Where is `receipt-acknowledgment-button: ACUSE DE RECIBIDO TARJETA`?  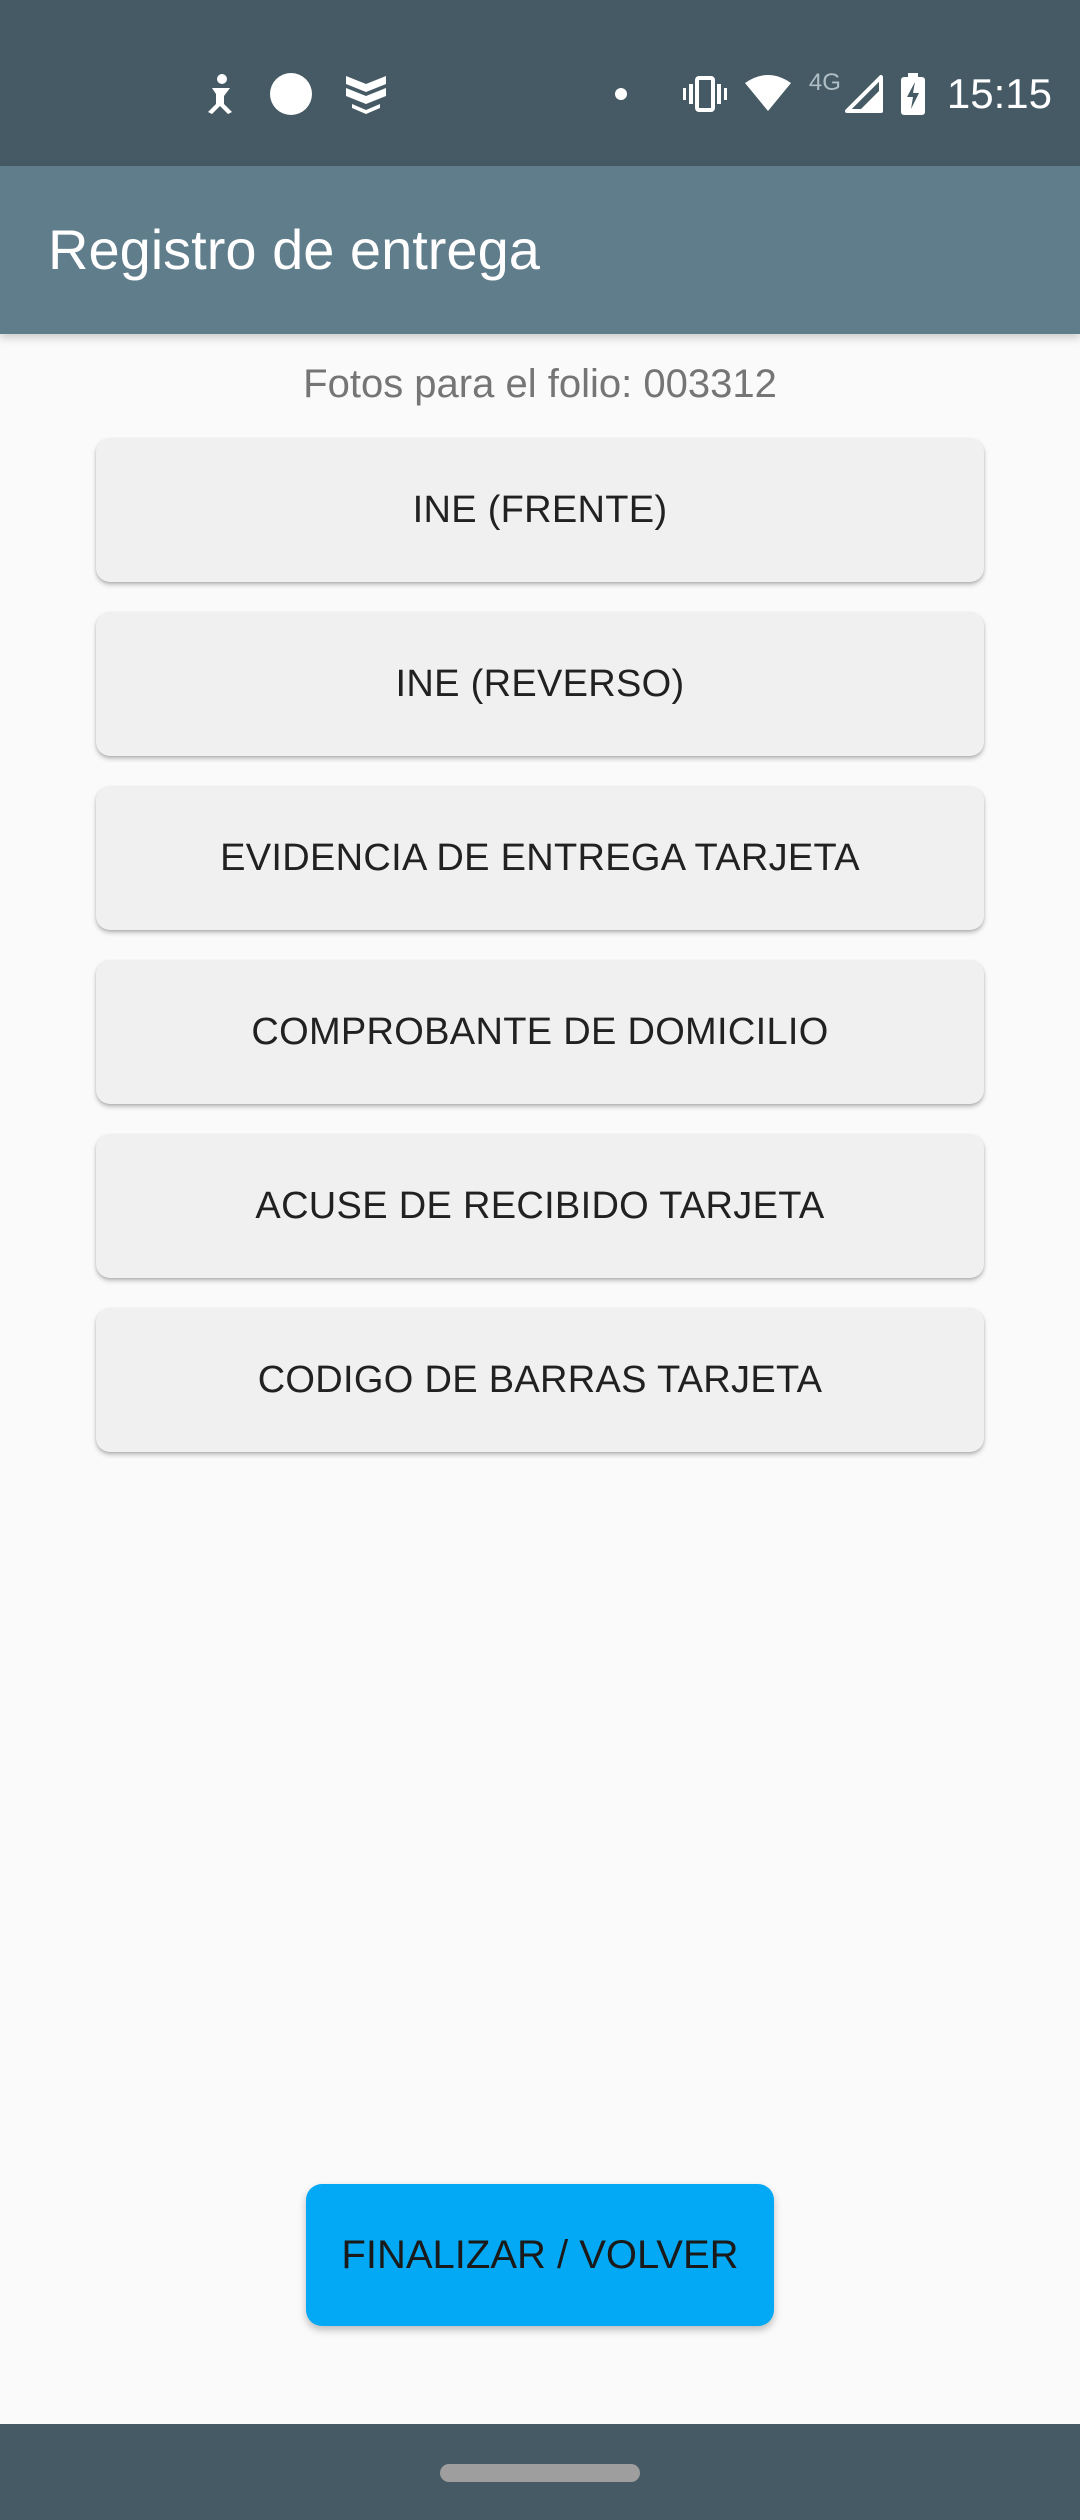
receipt-acknowledgment-button: ACUSE DE RECIBIDO TARJETA is located at coordinates (540, 1206).